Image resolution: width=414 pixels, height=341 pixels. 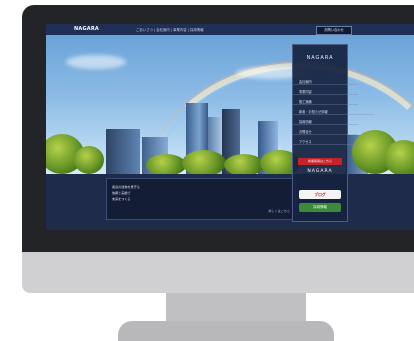 What do you see at coordinates (121, 199) in the screenshot?
I see `notice-line: 未来をつくる` at bounding box center [121, 199].